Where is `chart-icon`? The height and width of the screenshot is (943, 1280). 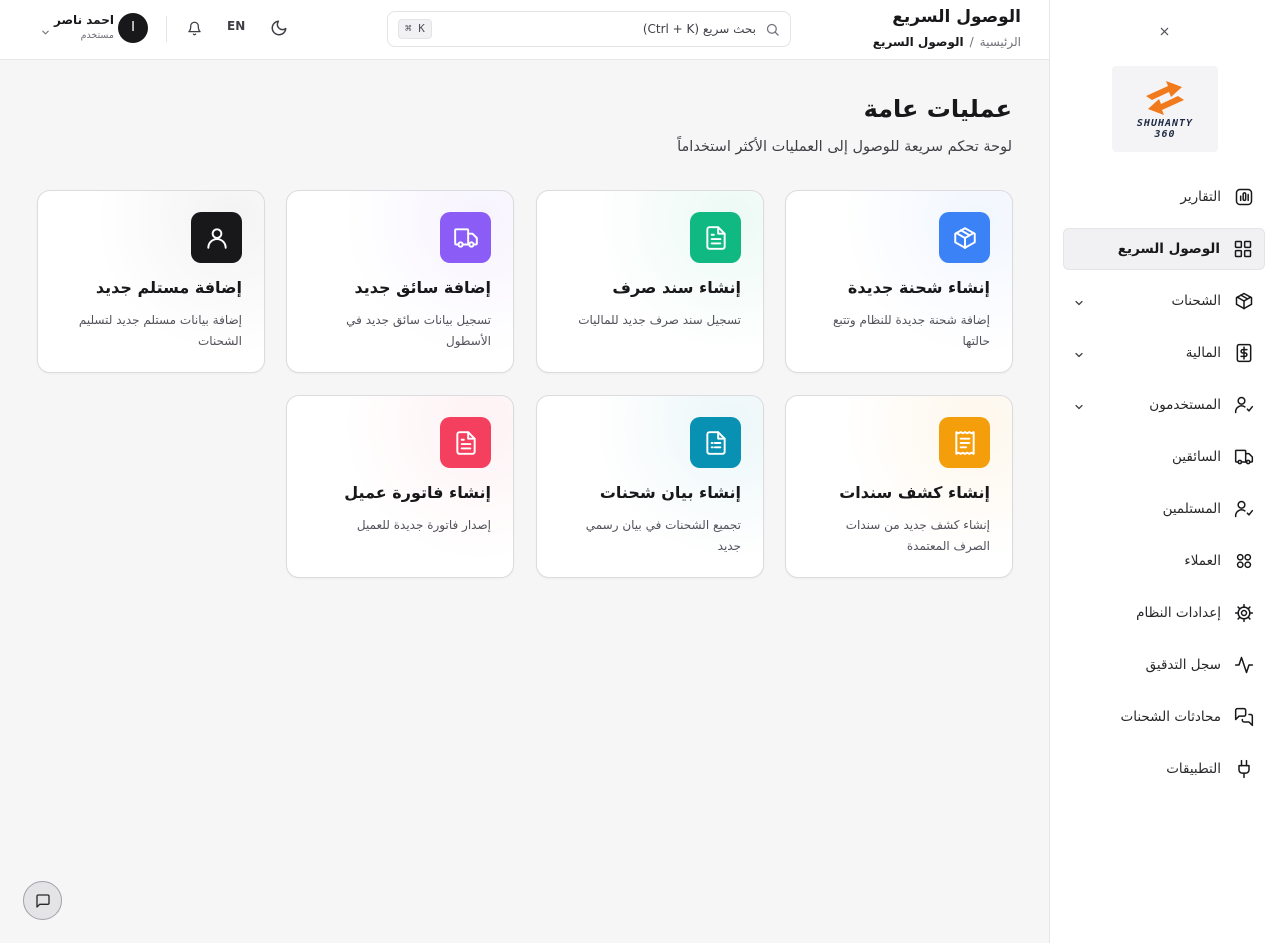 chart-icon is located at coordinates (1244, 197).